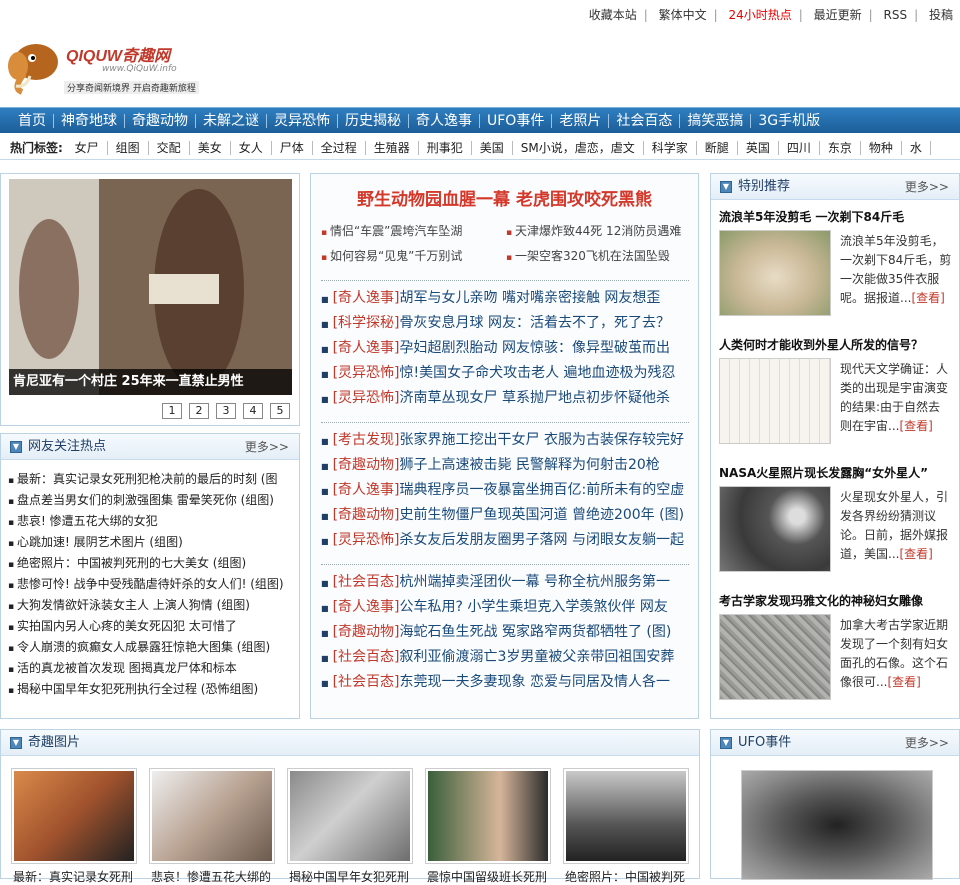  What do you see at coordinates (102, 68) in the screenshot?
I see `site-logo: QIQUW奇趣网 www.QiQuW.info 分享奇闻新境界 开启奇趣新旅程` at bounding box center [102, 68].